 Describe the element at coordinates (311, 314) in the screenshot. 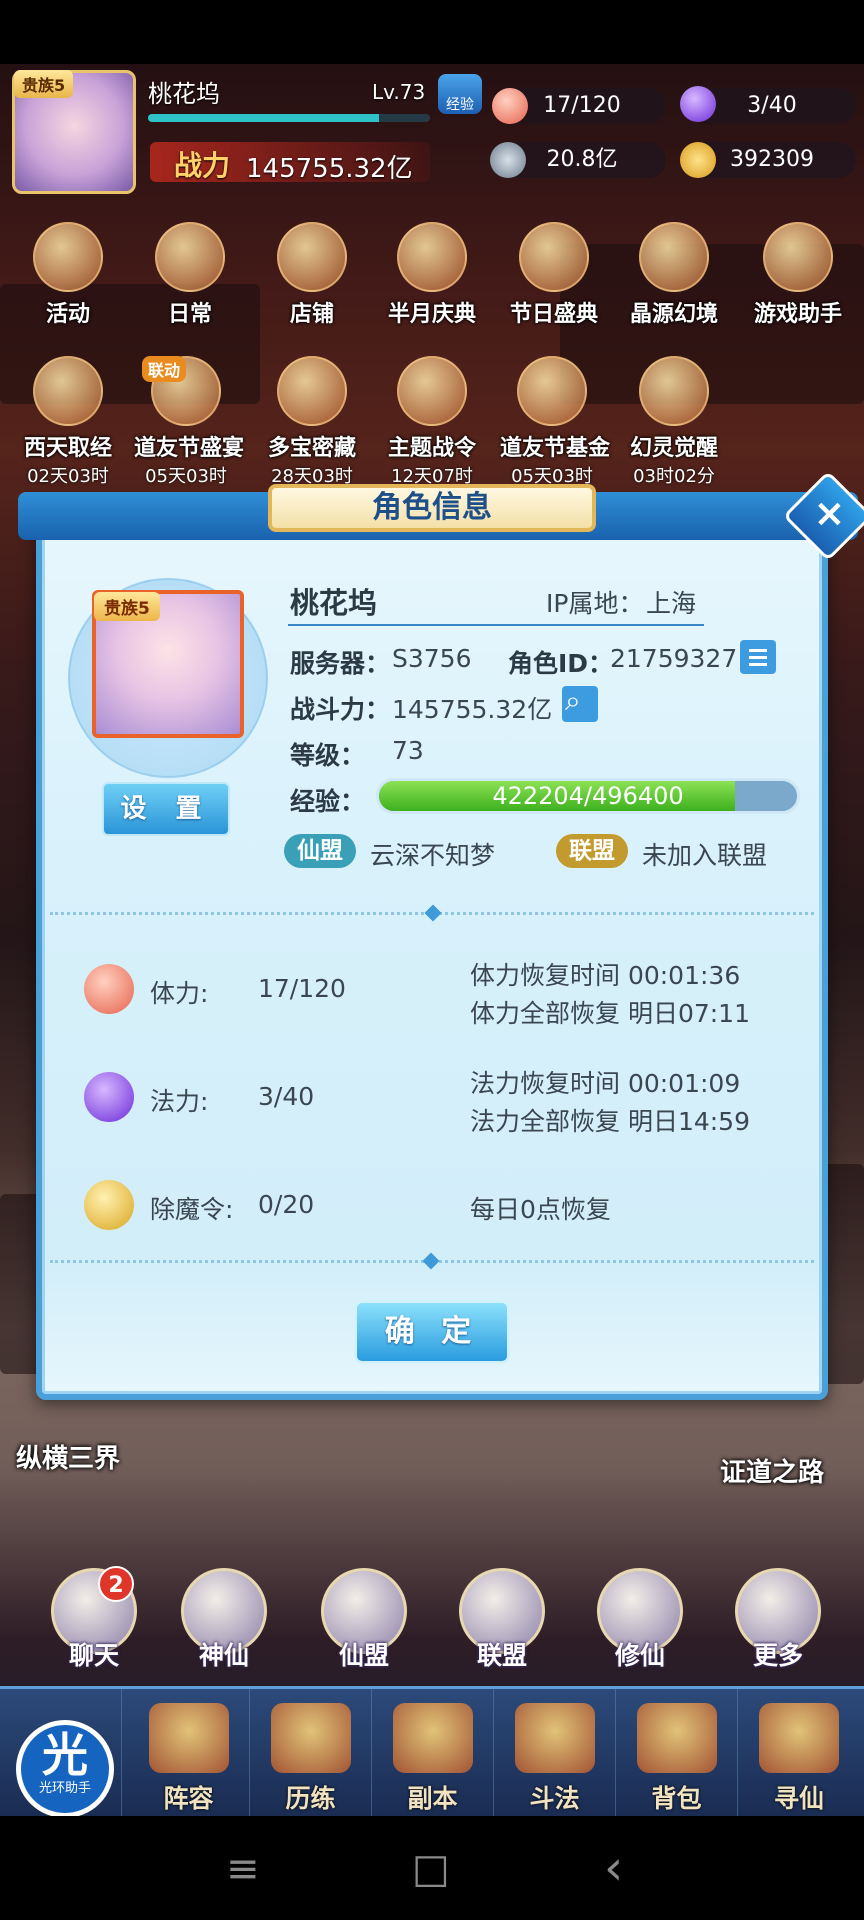

I see `activity-label: 店铺` at that location.